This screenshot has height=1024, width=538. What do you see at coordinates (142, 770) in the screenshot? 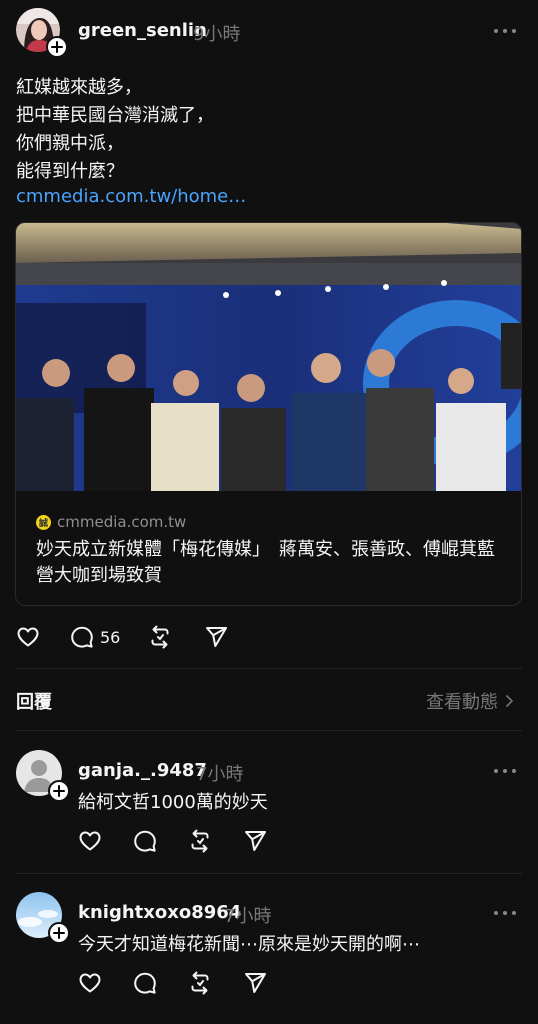
I see `comment-username: ganja._.9487` at bounding box center [142, 770].